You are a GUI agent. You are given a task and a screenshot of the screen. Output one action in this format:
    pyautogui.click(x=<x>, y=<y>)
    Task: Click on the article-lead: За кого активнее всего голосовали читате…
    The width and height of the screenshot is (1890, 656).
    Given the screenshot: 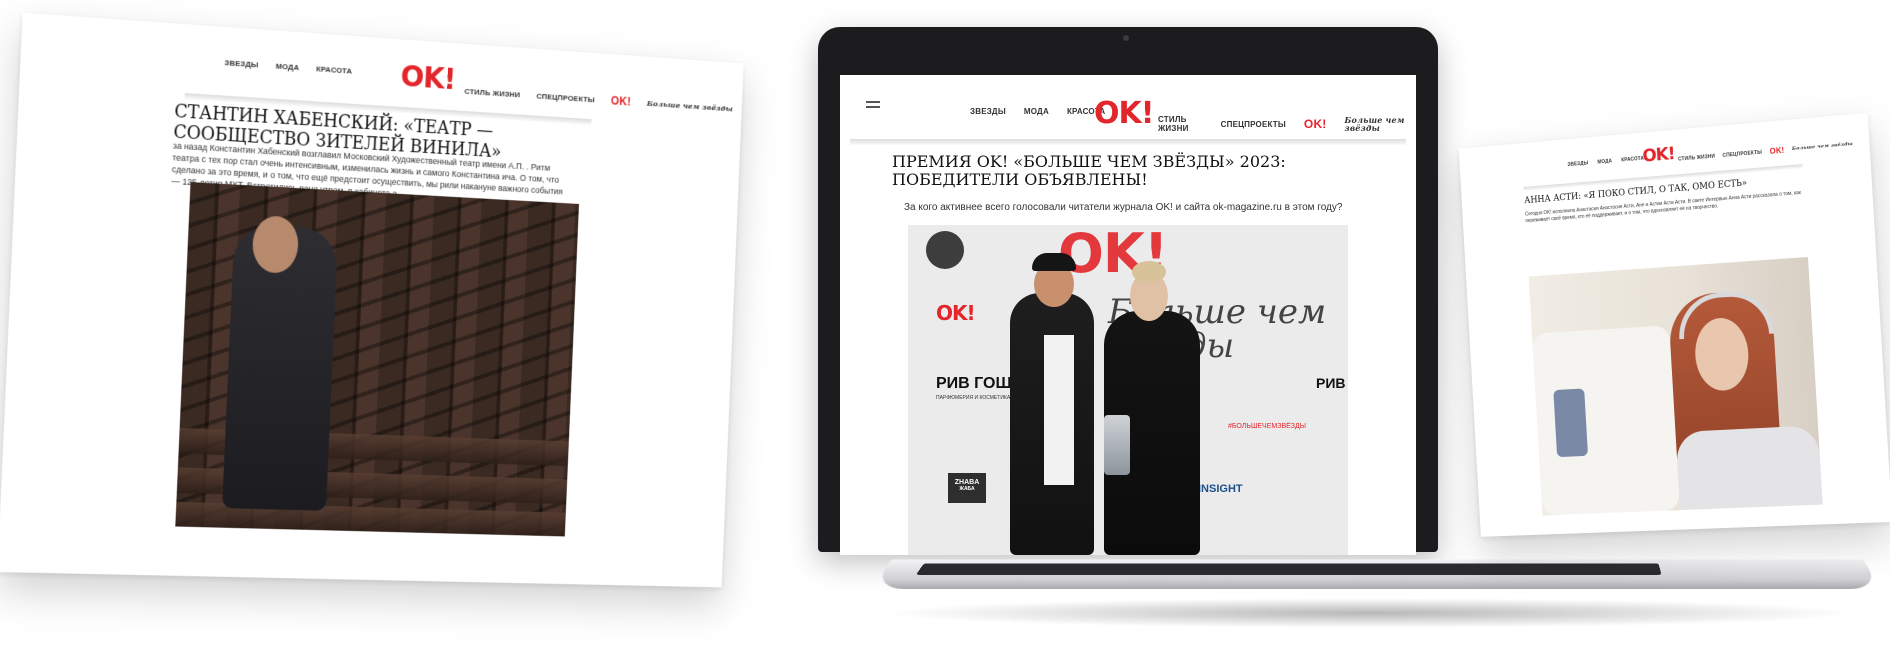 What is the action you would take?
    pyautogui.click(x=1123, y=207)
    